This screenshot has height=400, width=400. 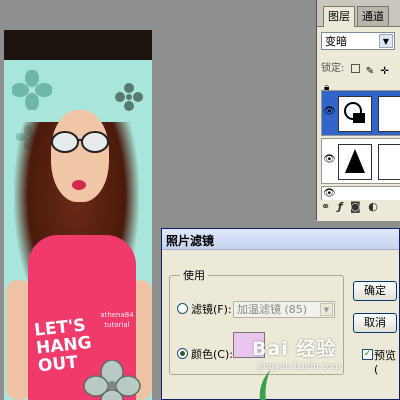 What do you see at coordinates (367, 354) in the screenshot?
I see `preview-checkbox: ✓` at bounding box center [367, 354].